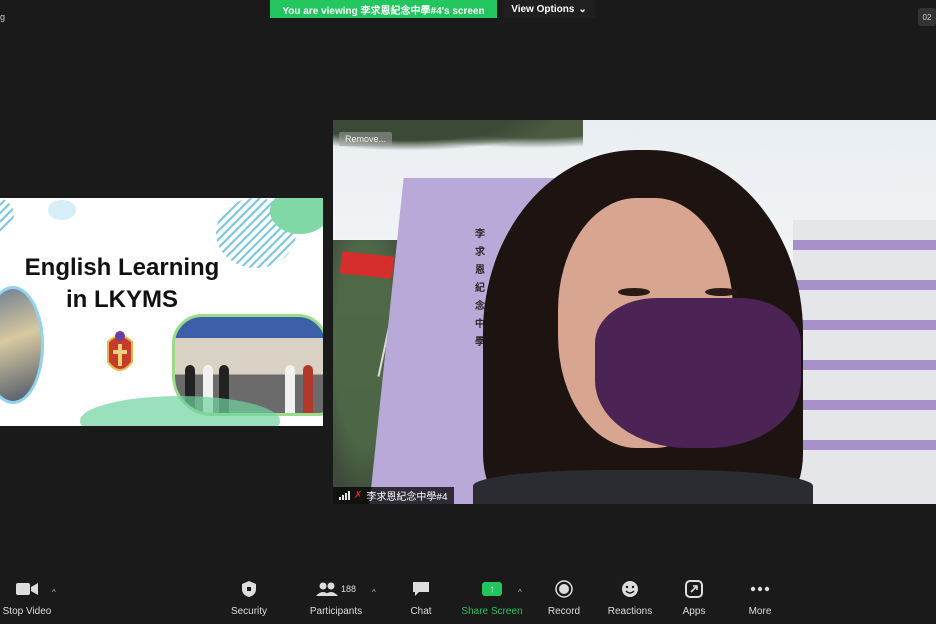  What do you see at coordinates (7, 215) in the screenshot?
I see `decor-circle` at bounding box center [7, 215].